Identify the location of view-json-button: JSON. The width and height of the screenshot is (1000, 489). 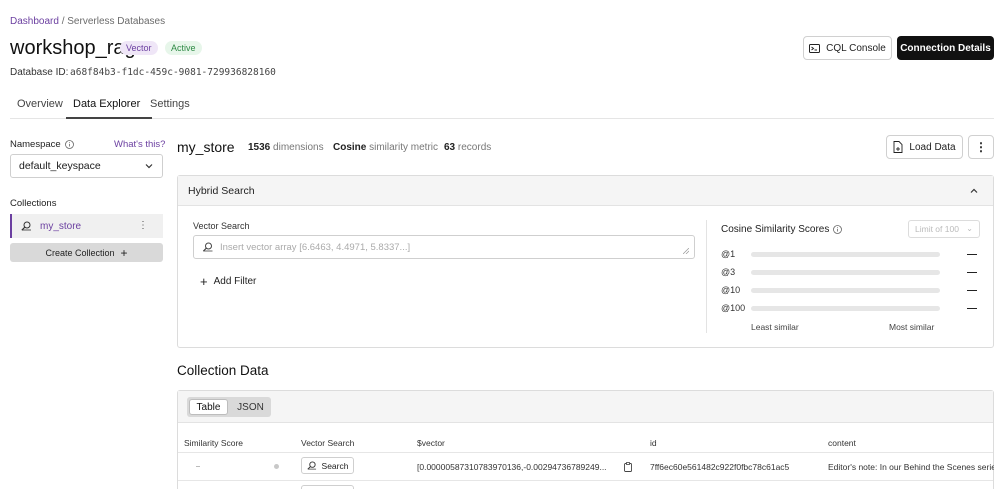
(250, 407).